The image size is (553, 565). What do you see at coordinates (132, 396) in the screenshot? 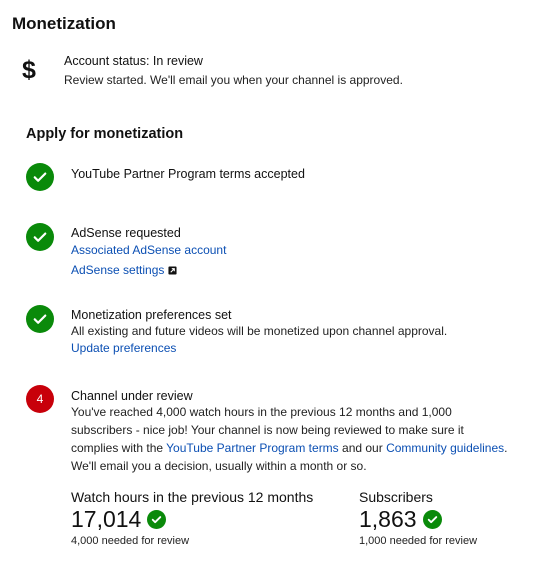
I see `step-channel-under-review: Channel under review` at bounding box center [132, 396].